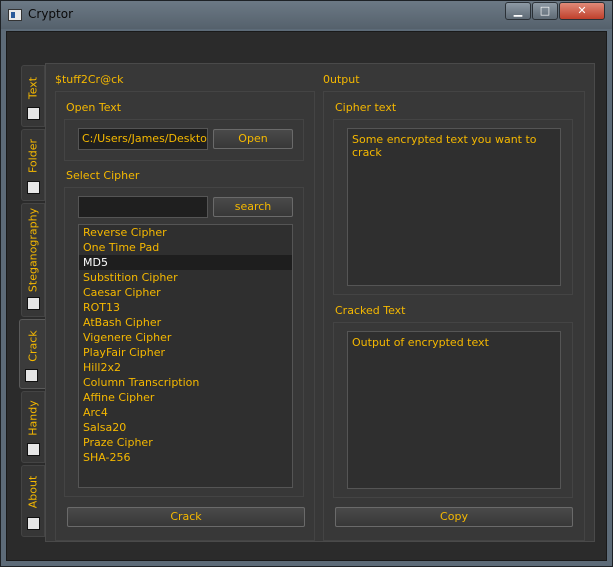 This screenshot has height=567, width=613. What do you see at coordinates (185, 247) in the screenshot?
I see `cipher-list-item: One Time Pad` at bounding box center [185, 247].